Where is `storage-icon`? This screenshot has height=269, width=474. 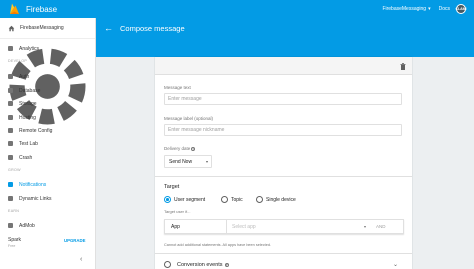
storage-icon is located at coordinates (10, 103).